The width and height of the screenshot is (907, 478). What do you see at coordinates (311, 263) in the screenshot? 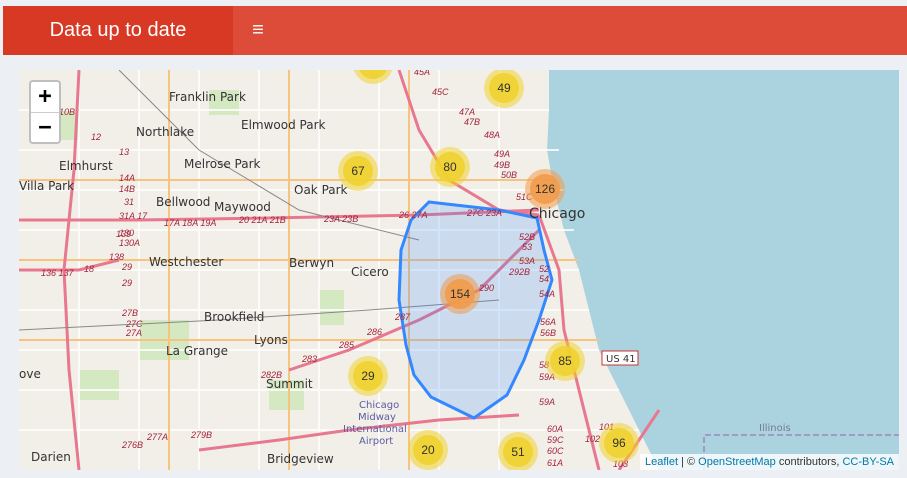
I see `svg-text: Berwyn` at bounding box center [311, 263].